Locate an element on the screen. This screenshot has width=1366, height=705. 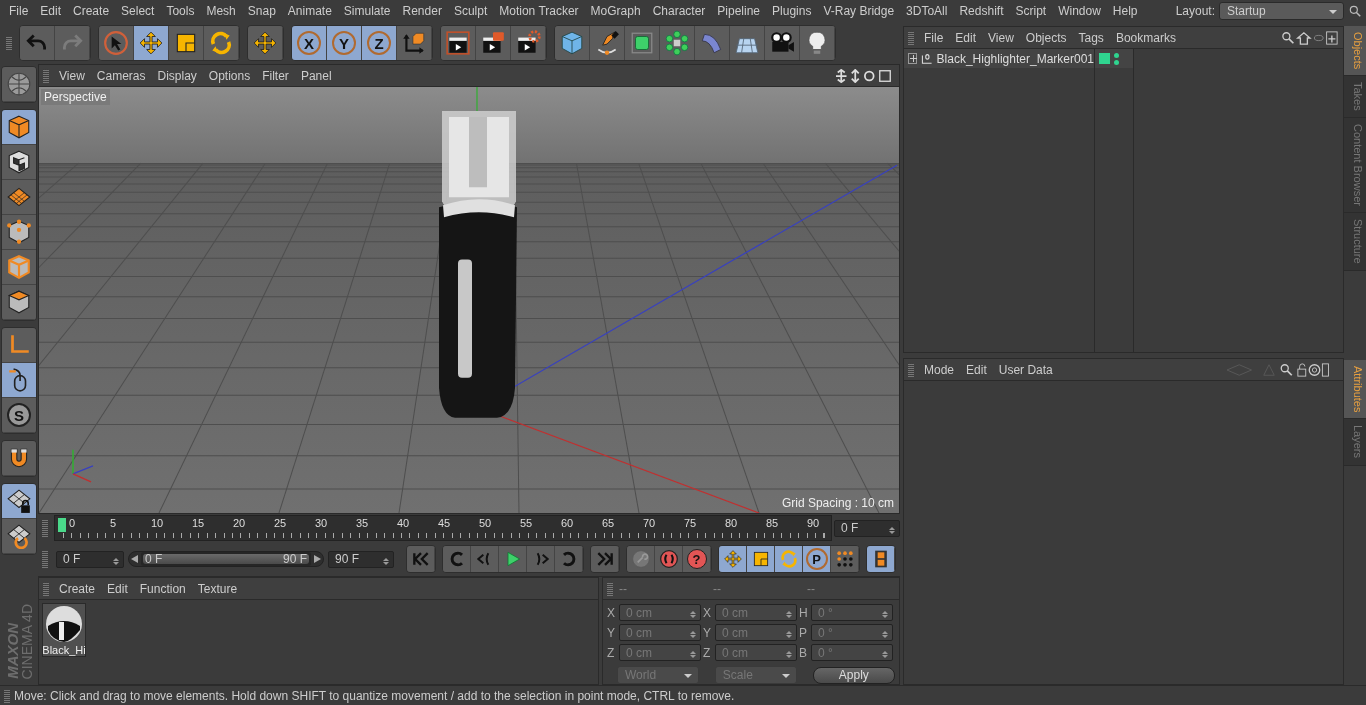
coords-tool-button is located at coordinates (414, 43).